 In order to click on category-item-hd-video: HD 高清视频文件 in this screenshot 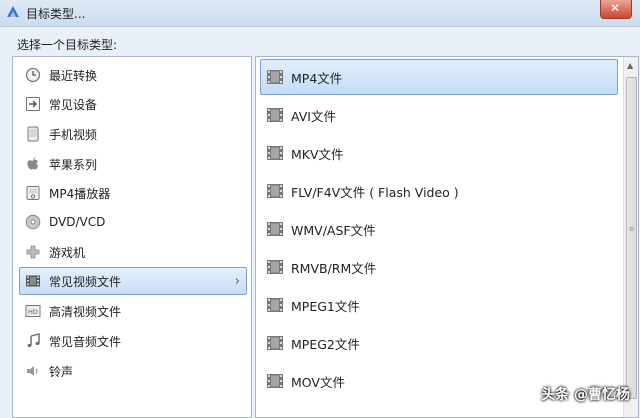, I will do `click(133, 311)`.